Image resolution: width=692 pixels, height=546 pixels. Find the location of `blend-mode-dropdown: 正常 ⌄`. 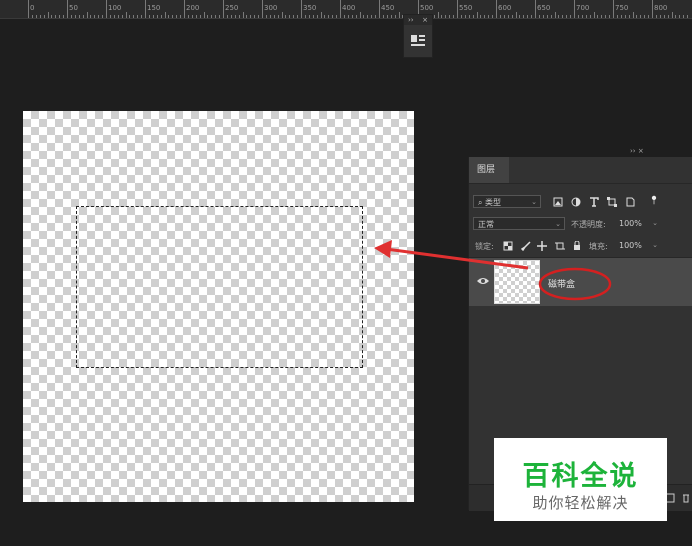

blend-mode-dropdown: 正常 ⌄ is located at coordinates (519, 223).